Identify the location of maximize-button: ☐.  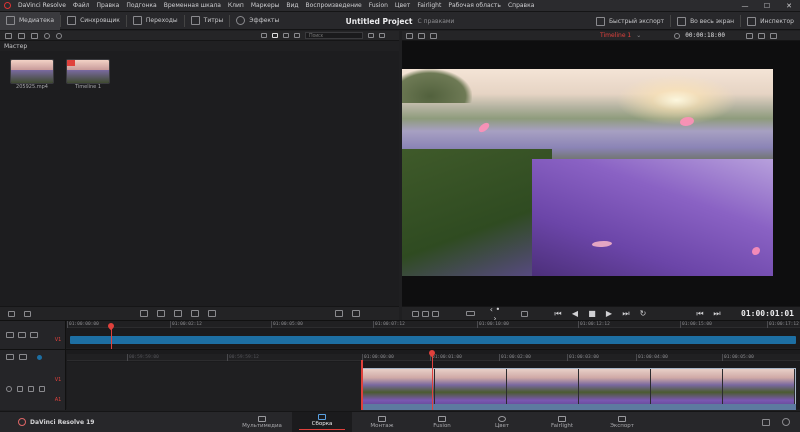
(767, 6).